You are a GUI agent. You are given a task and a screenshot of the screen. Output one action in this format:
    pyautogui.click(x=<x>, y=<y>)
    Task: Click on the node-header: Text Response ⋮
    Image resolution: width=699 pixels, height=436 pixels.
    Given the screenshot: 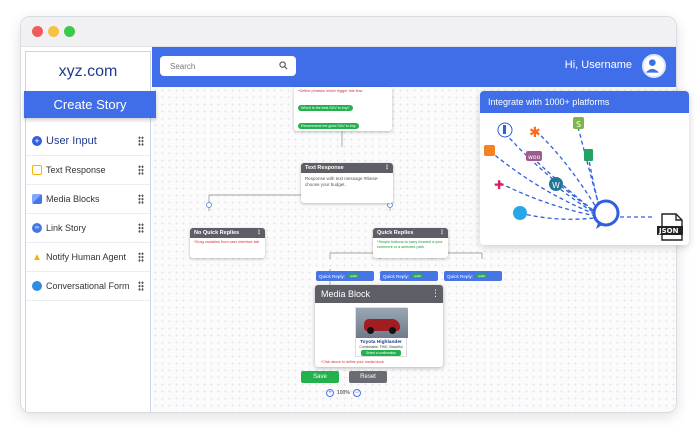 What is the action you would take?
    pyautogui.click(x=347, y=168)
    